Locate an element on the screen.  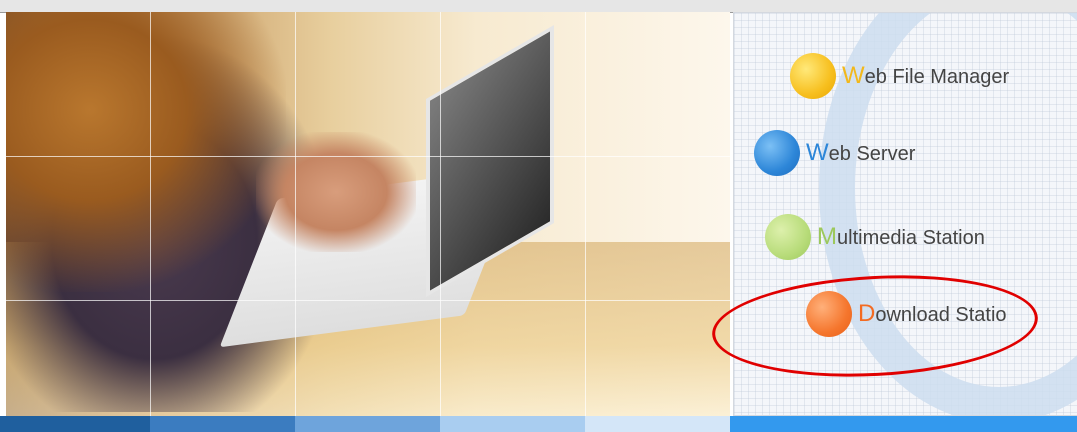
web-server-link: Web Server is located at coordinates (834, 153).